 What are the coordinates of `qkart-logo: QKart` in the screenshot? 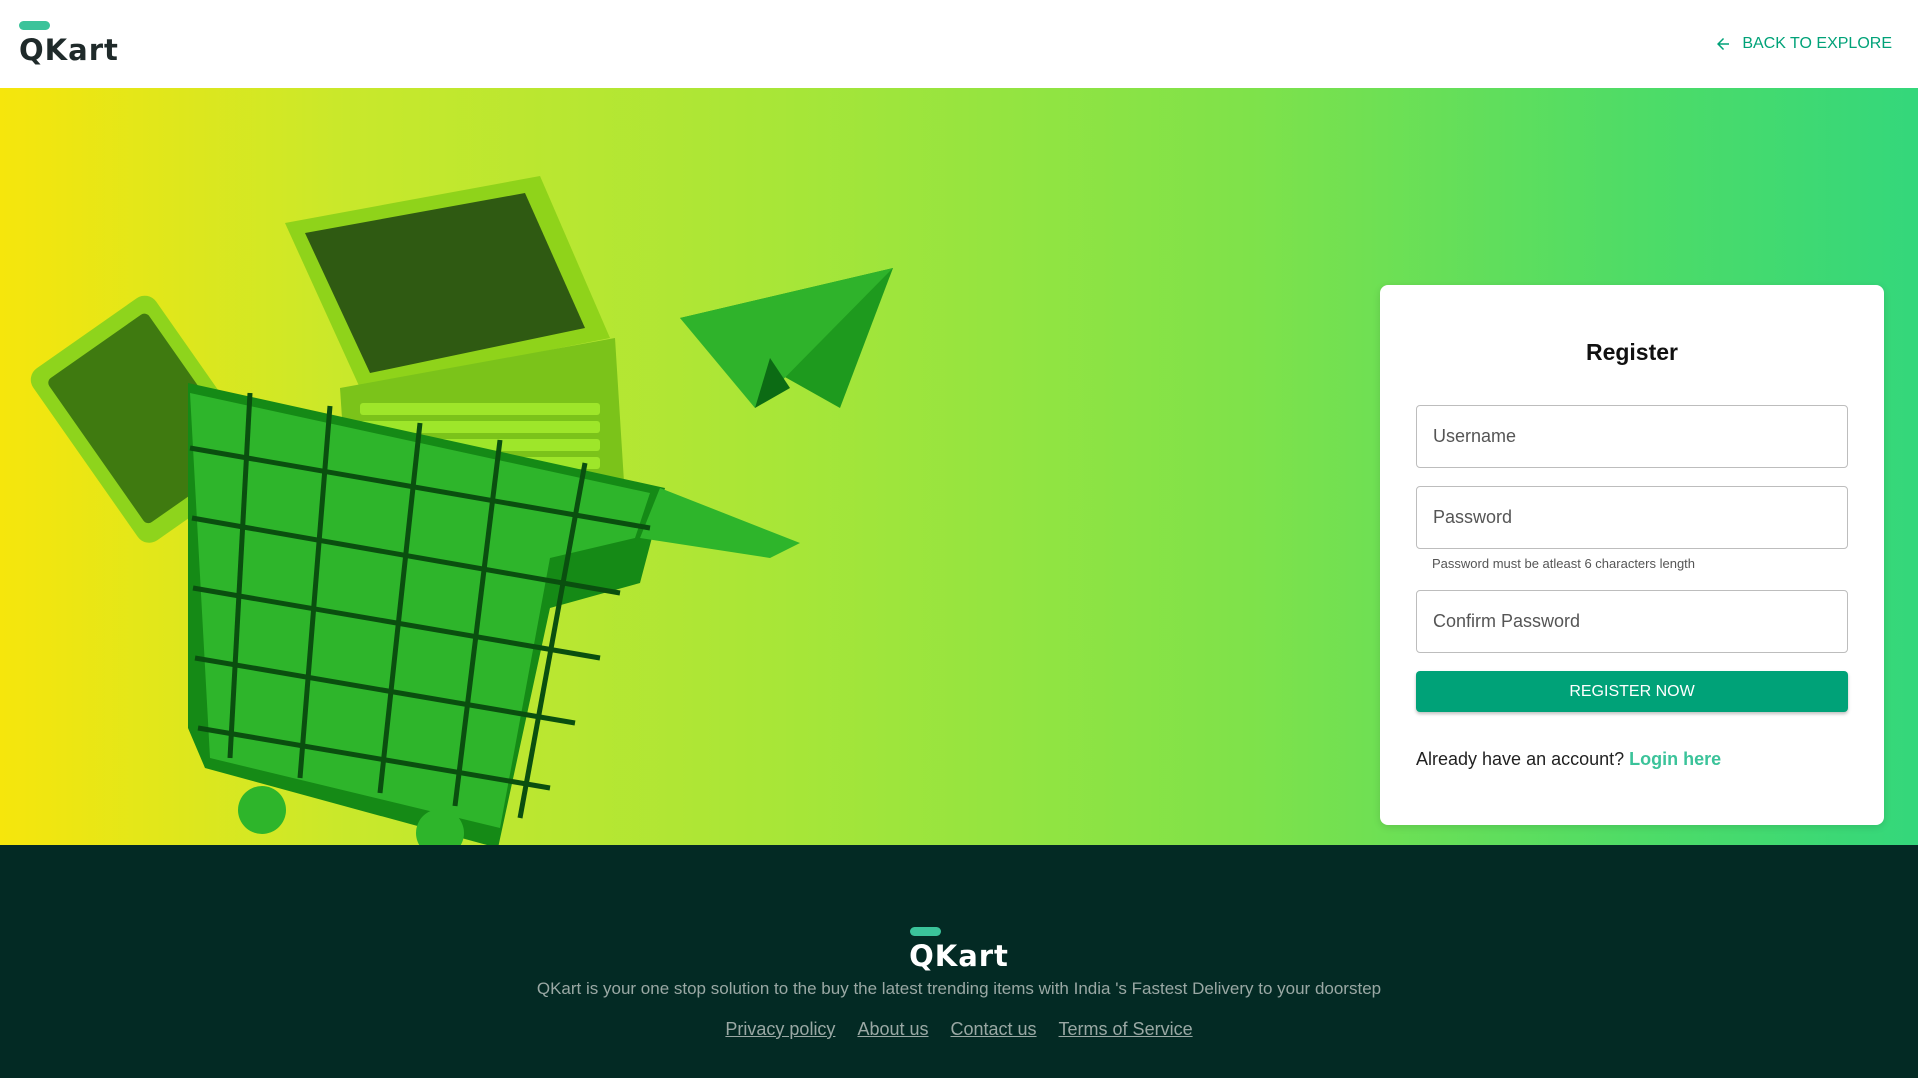 It's located at (69, 44).